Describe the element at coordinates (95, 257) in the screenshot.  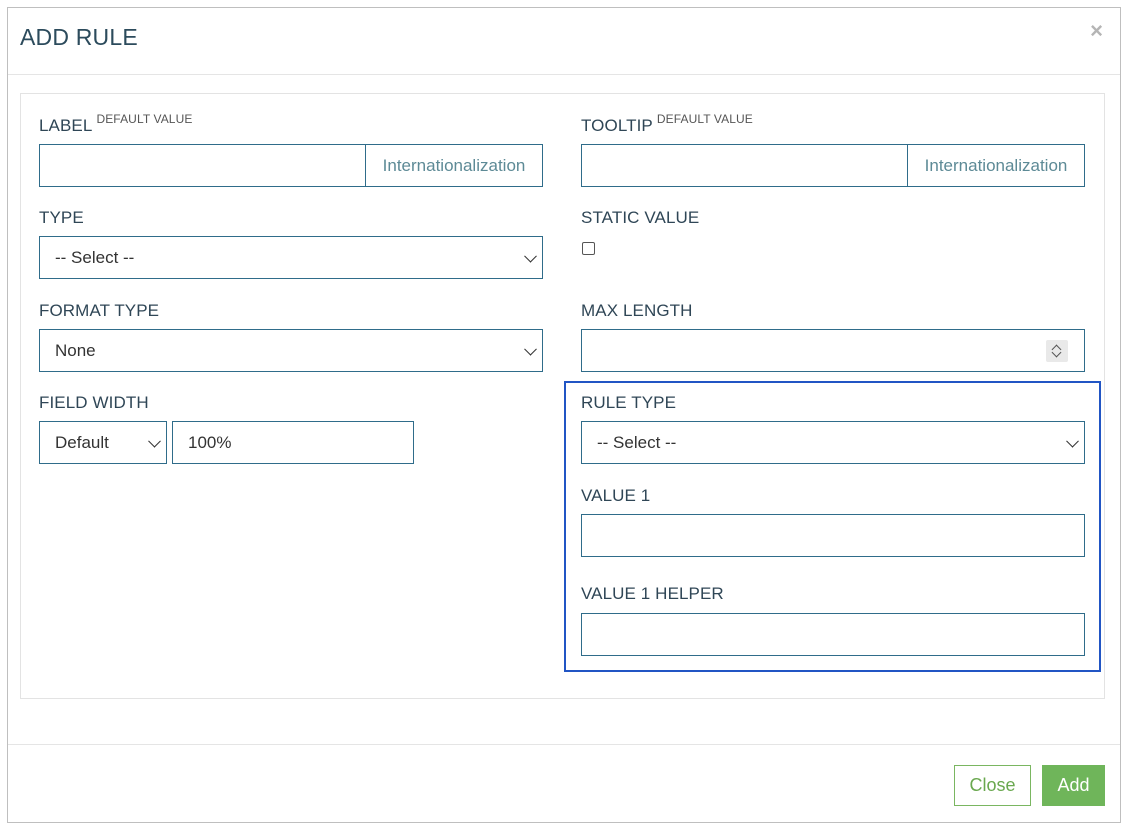
I see `type-select-value: -- Select --` at that location.